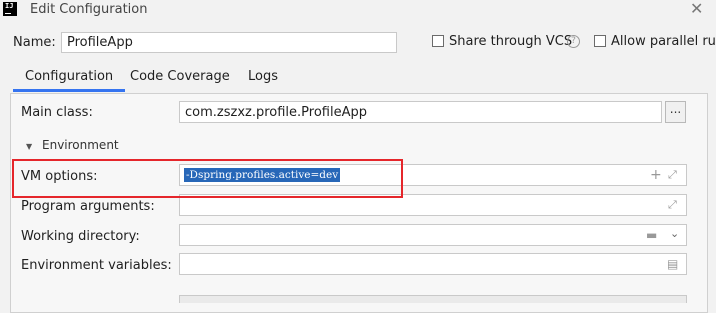 This screenshot has height=313, width=716. I want to click on highlight-annotation, so click(207, 178).